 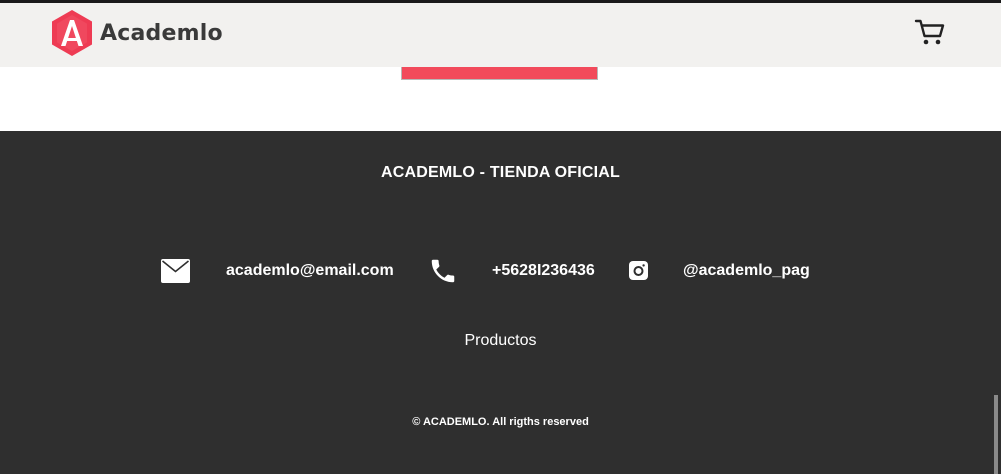 What do you see at coordinates (500, 341) in the screenshot?
I see `footer-link-productos: Productos` at bounding box center [500, 341].